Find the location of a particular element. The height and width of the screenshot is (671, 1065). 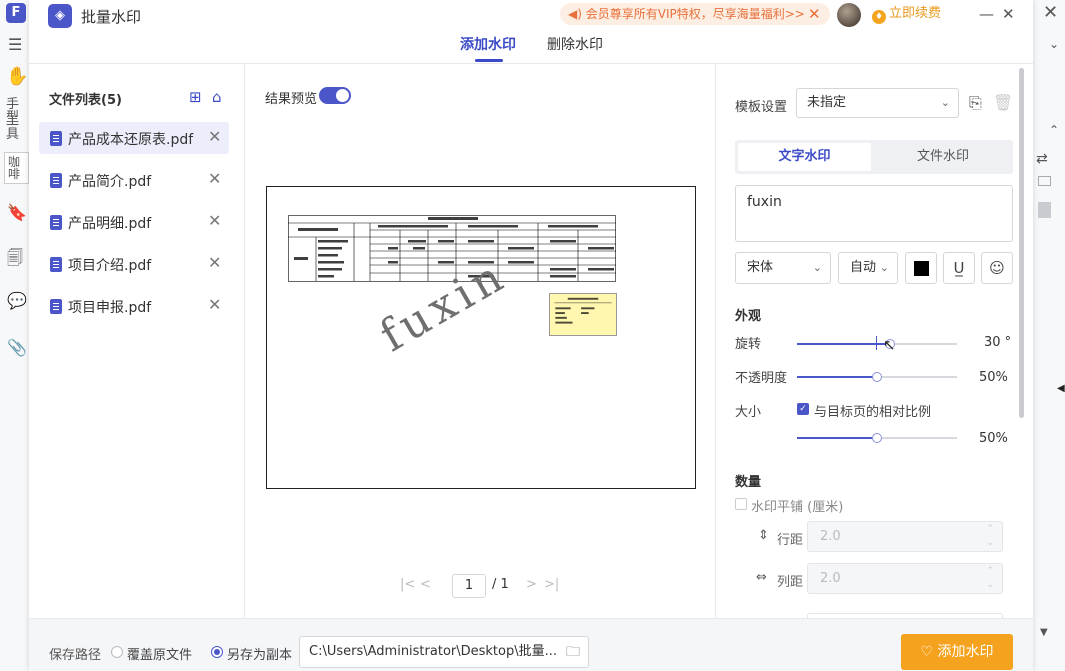

delete-template-icon: 🗑 is located at coordinates (1003, 102).